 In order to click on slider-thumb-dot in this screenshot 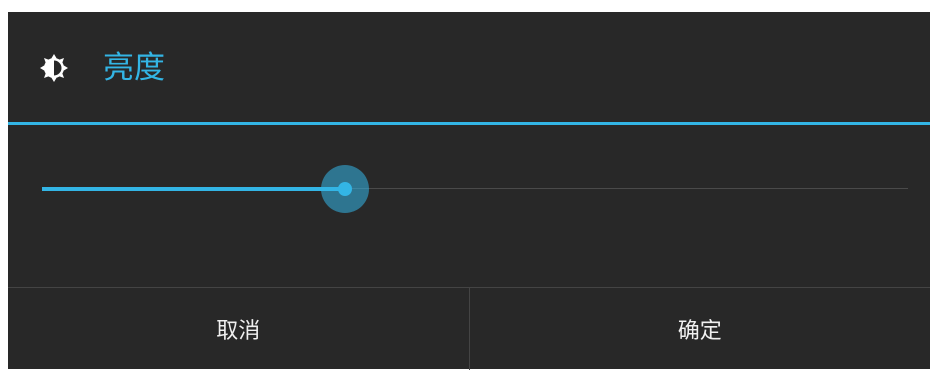, I will do `click(345, 189)`.